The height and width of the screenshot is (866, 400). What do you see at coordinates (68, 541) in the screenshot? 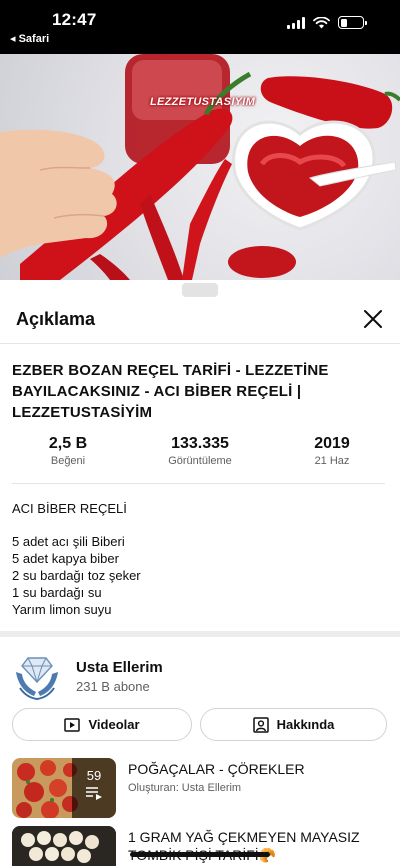
I see `description-line: 5 adet acı şili Biberi` at bounding box center [68, 541].